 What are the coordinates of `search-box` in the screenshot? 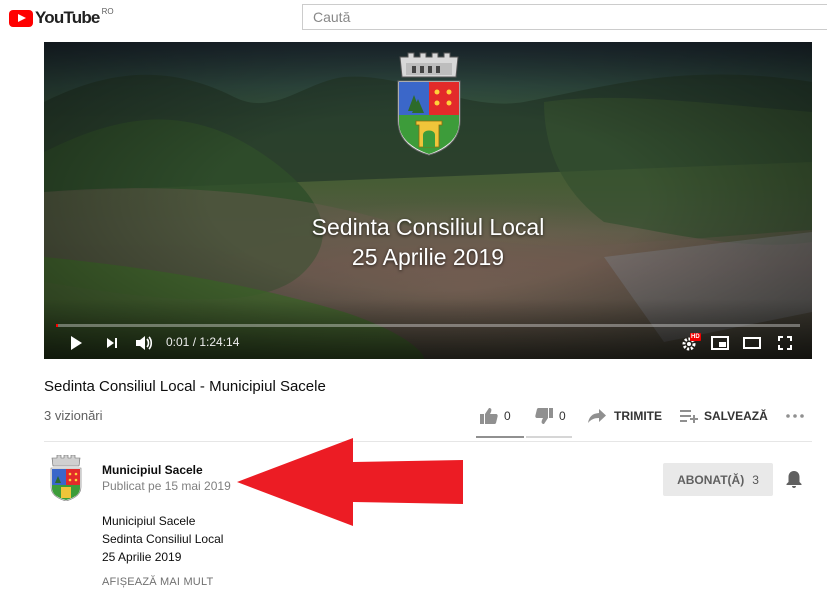 It's located at (564, 17).